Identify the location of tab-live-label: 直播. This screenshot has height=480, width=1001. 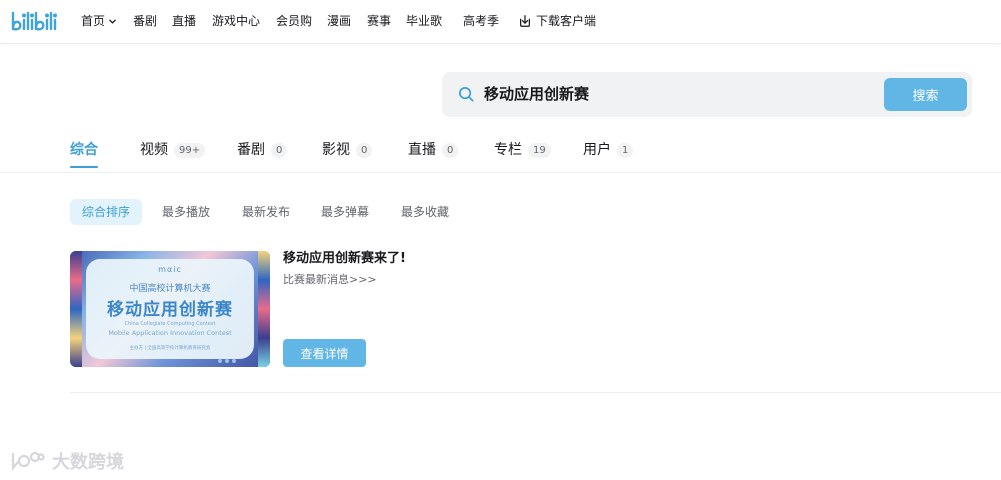
(422, 150).